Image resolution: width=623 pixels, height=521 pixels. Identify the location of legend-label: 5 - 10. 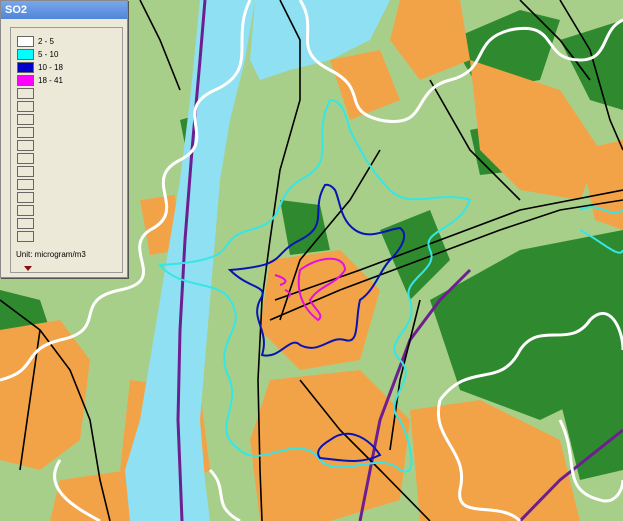
(48, 54).